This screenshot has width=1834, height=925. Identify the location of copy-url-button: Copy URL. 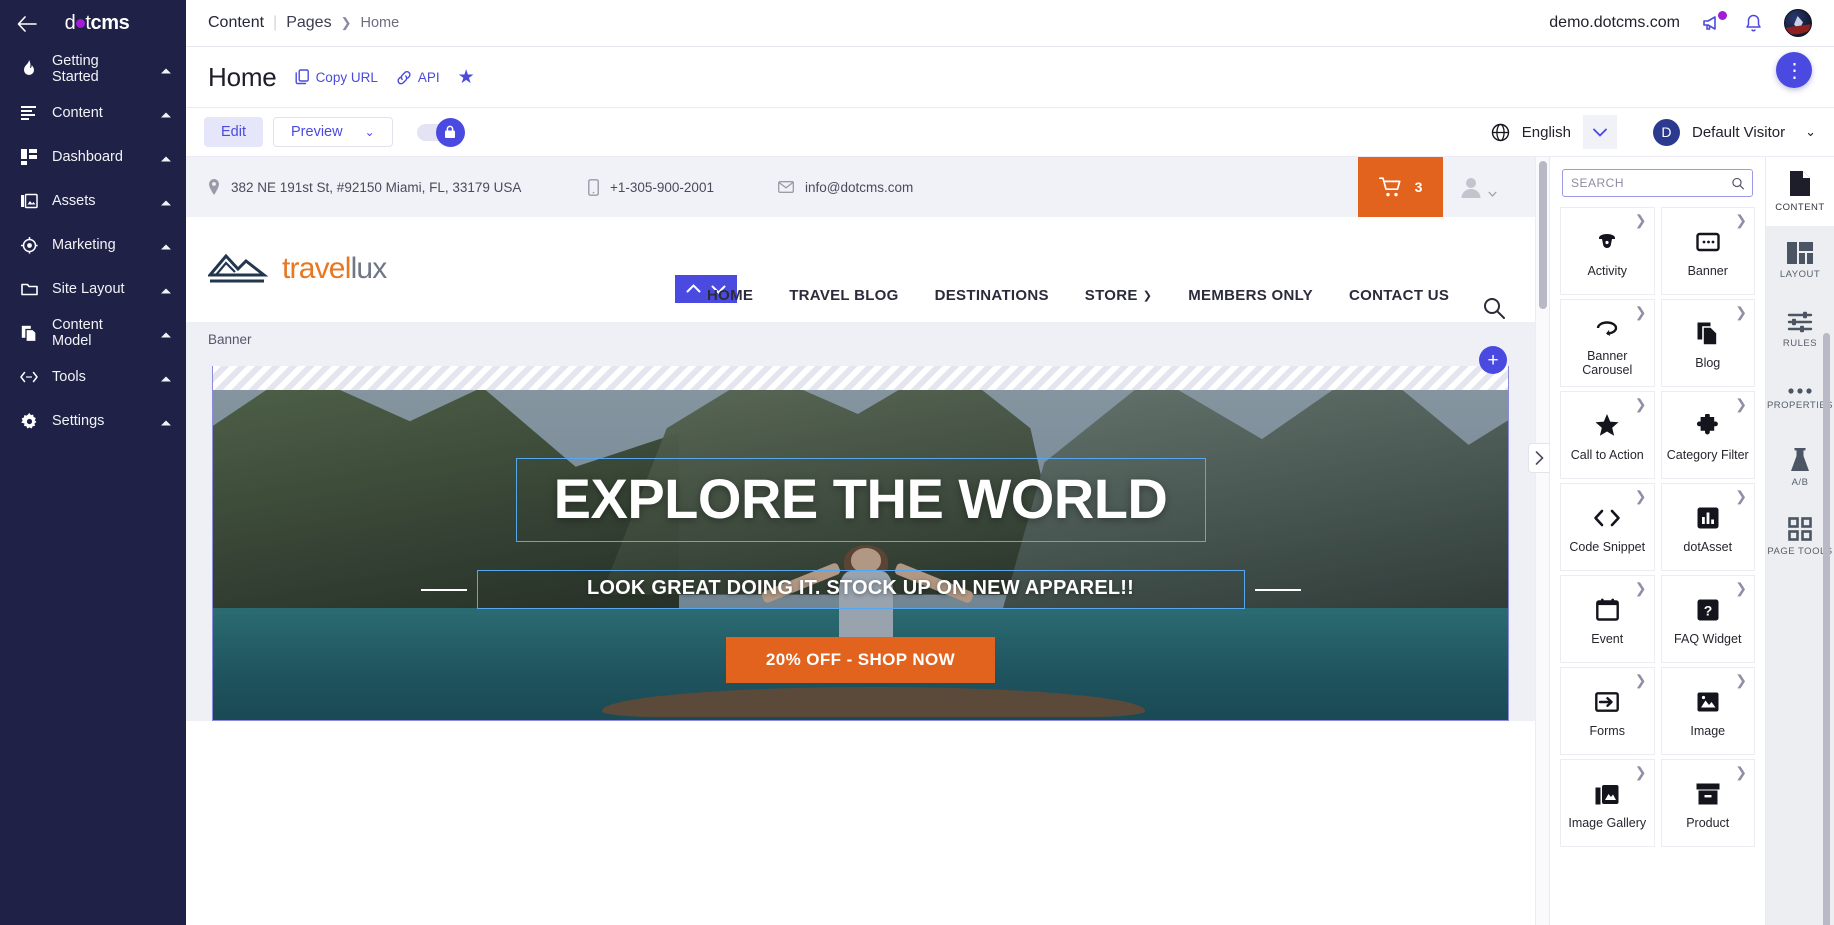
(336, 77).